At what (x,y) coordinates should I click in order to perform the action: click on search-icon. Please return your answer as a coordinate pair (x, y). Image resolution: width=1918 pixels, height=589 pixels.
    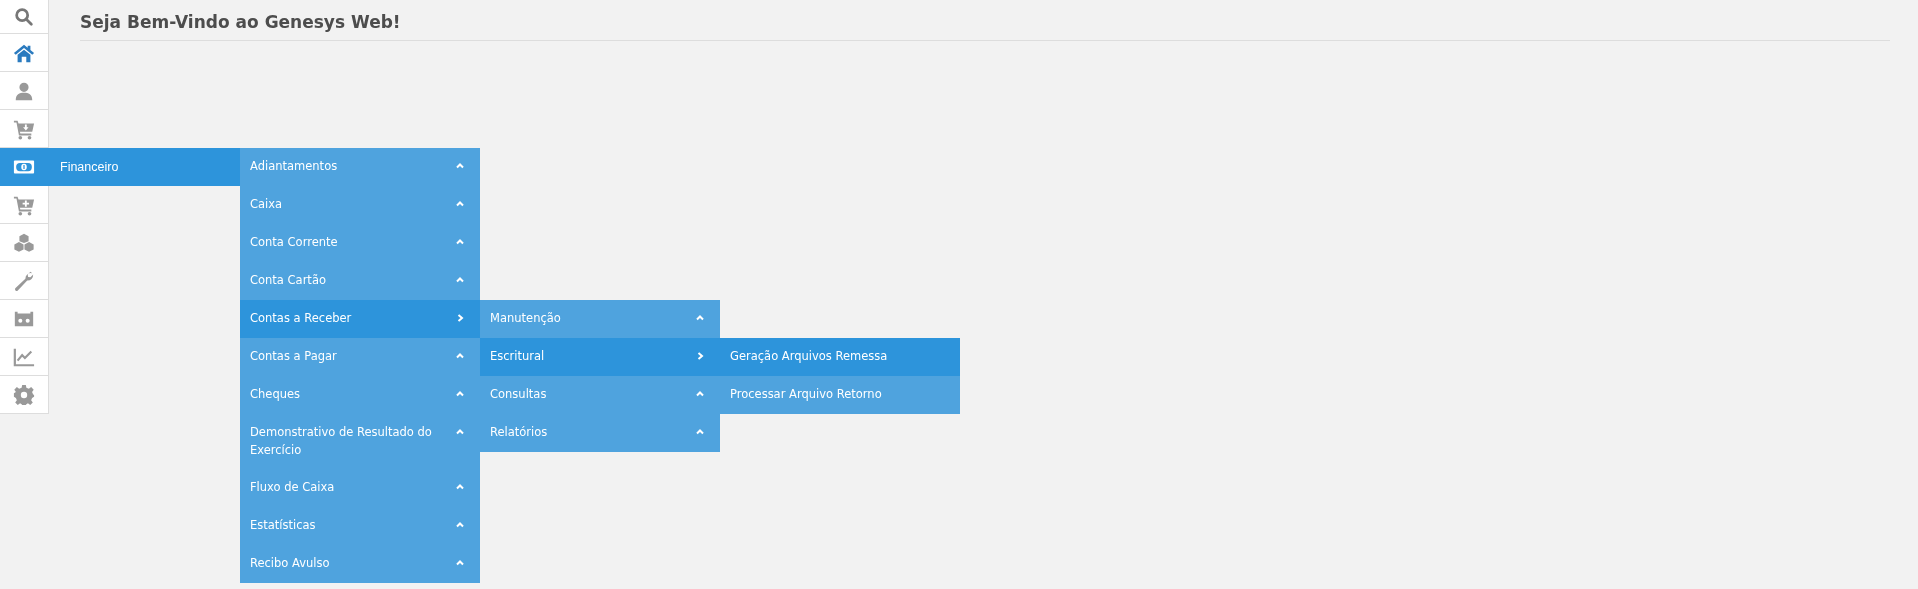
    Looking at the image, I should click on (24, 16).